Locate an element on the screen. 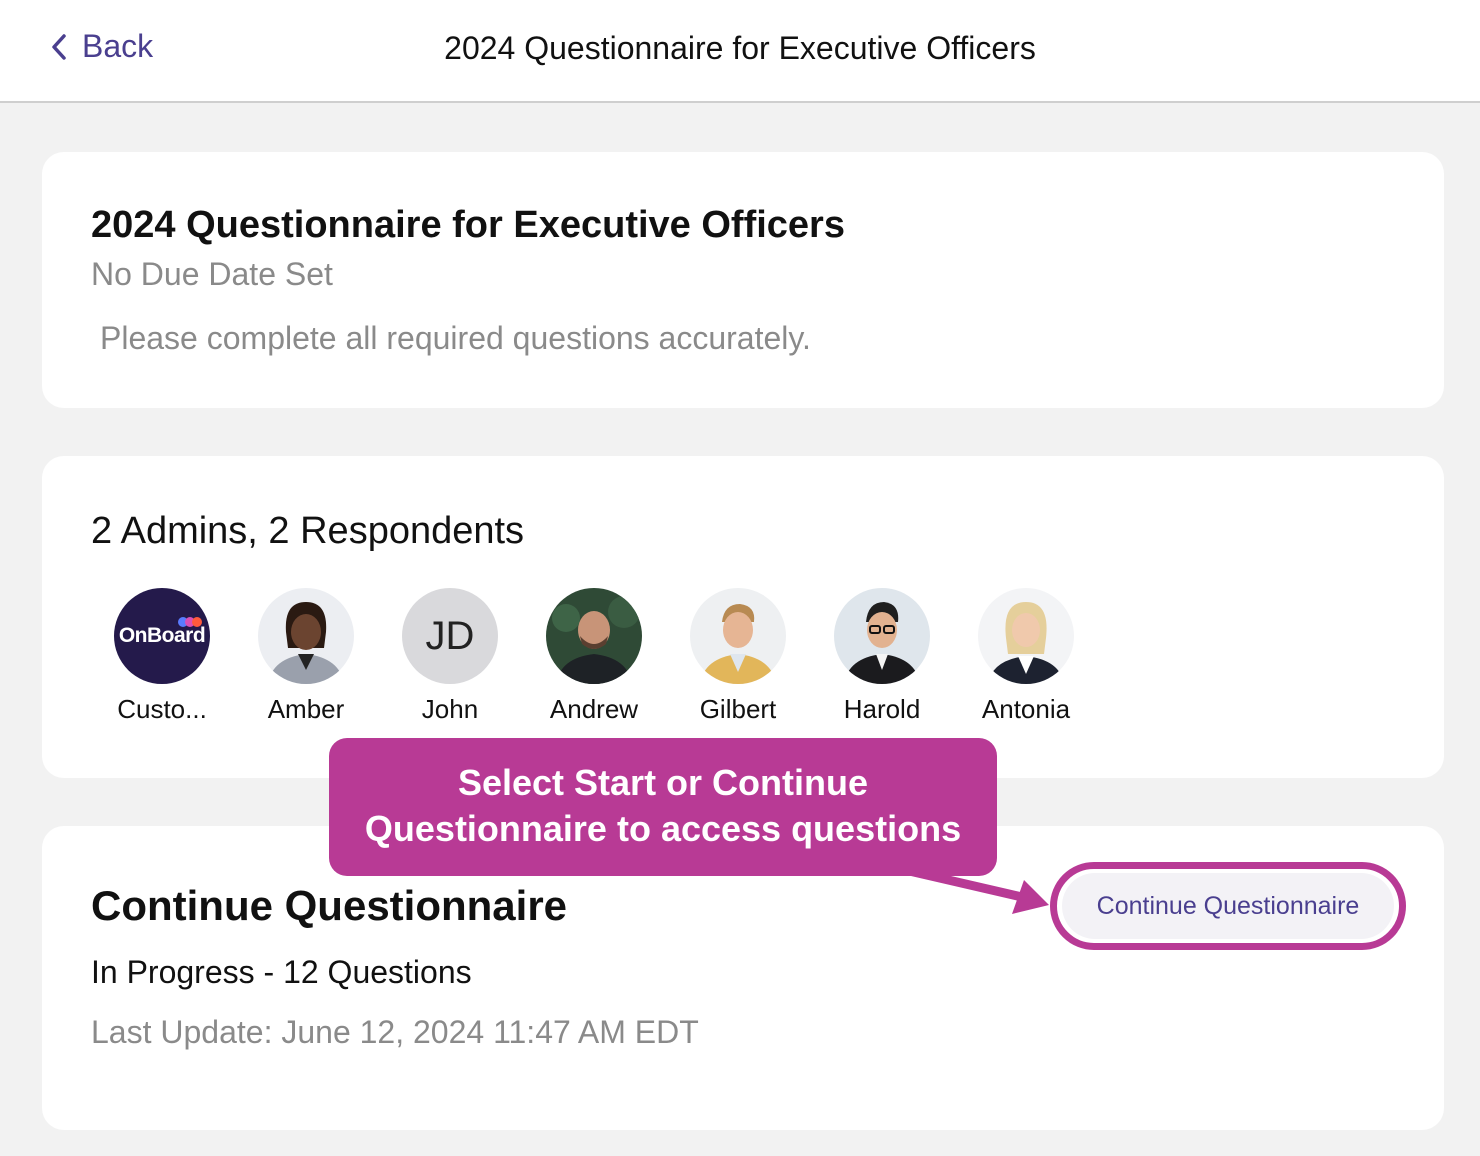  participant-name: Andrew is located at coordinates (594, 709).